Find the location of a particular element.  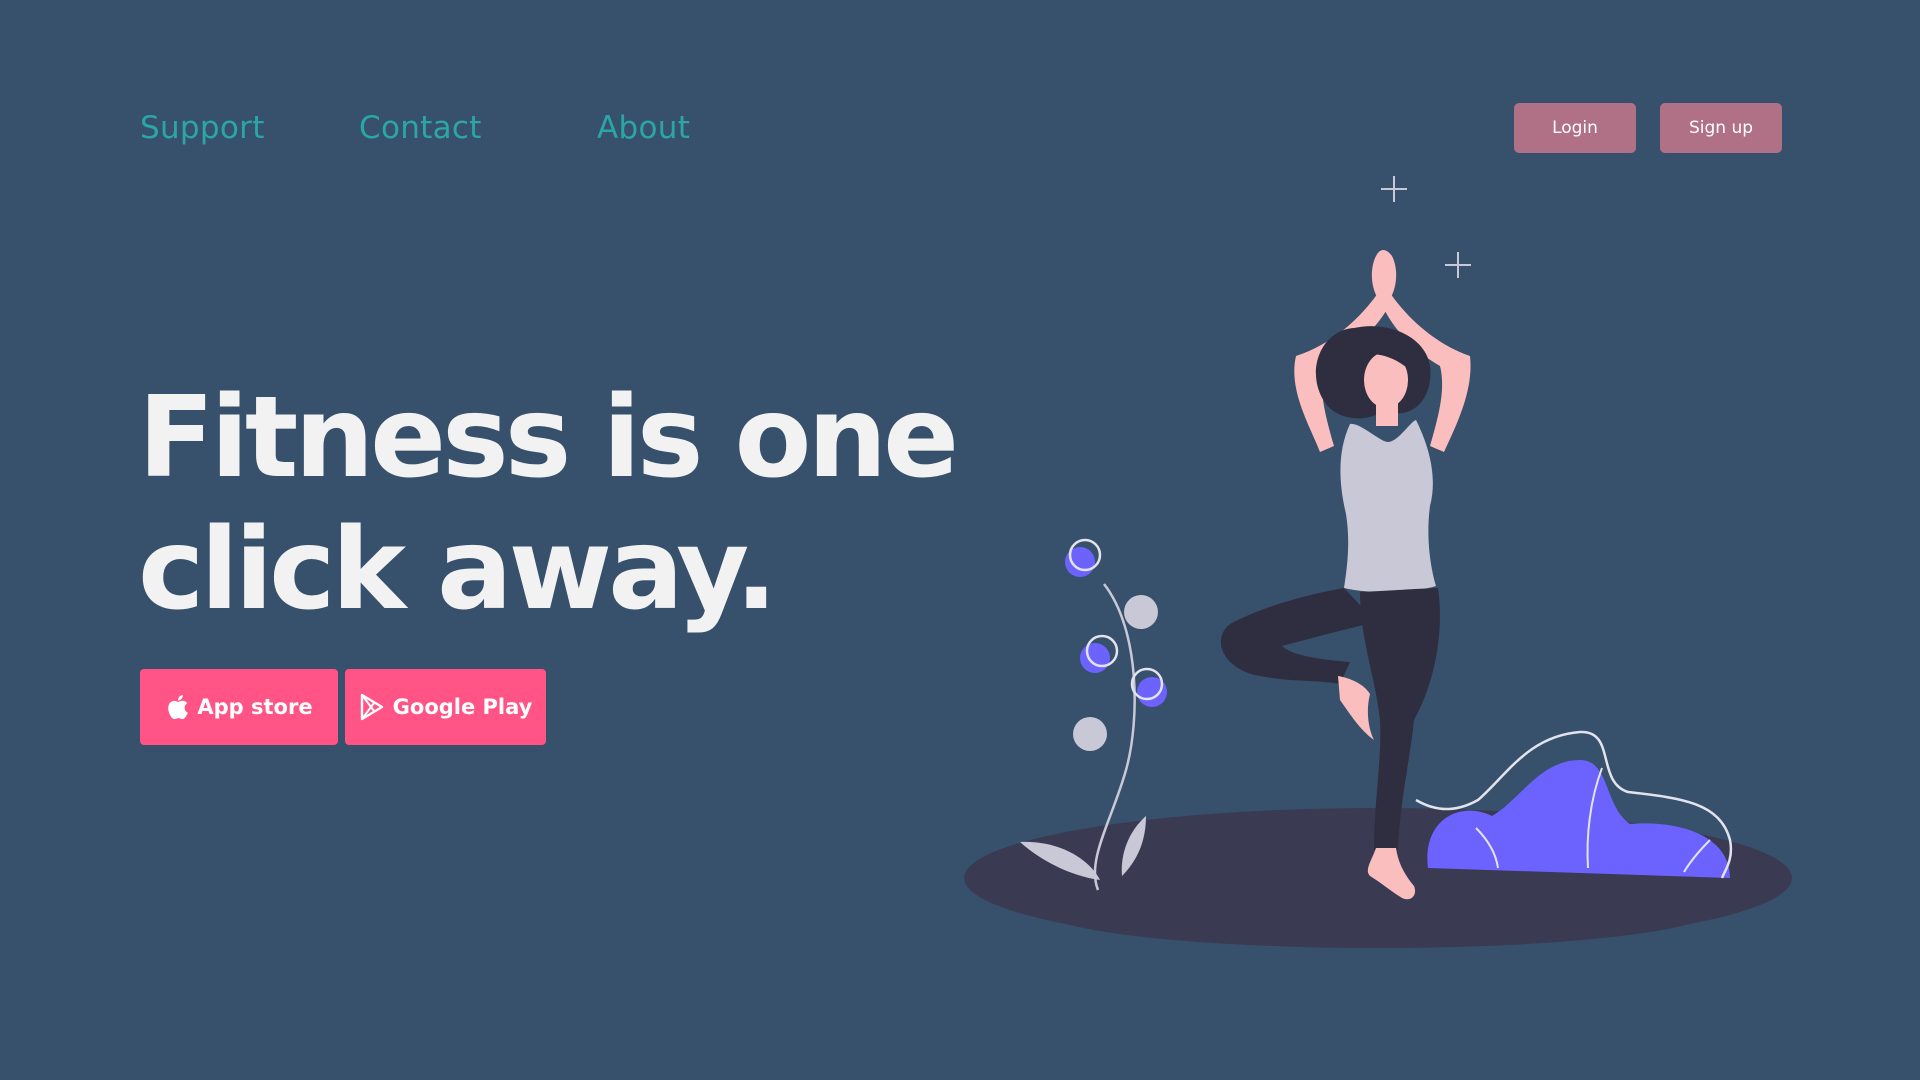

bush is located at coordinates (1574, 804).